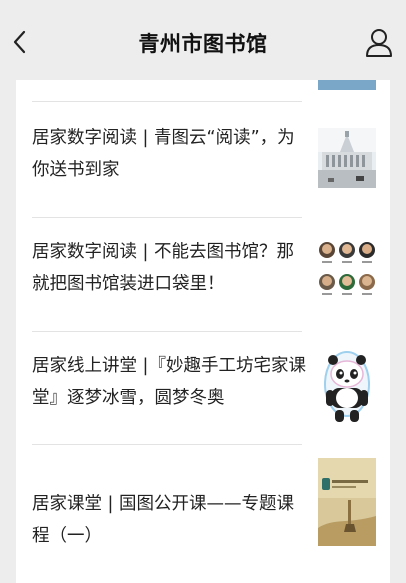 This screenshot has width=406, height=583. What do you see at coordinates (163, 520) in the screenshot?
I see `article-title: 居家课堂 | 国图公开课——专题课程（一）` at bounding box center [163, 520].